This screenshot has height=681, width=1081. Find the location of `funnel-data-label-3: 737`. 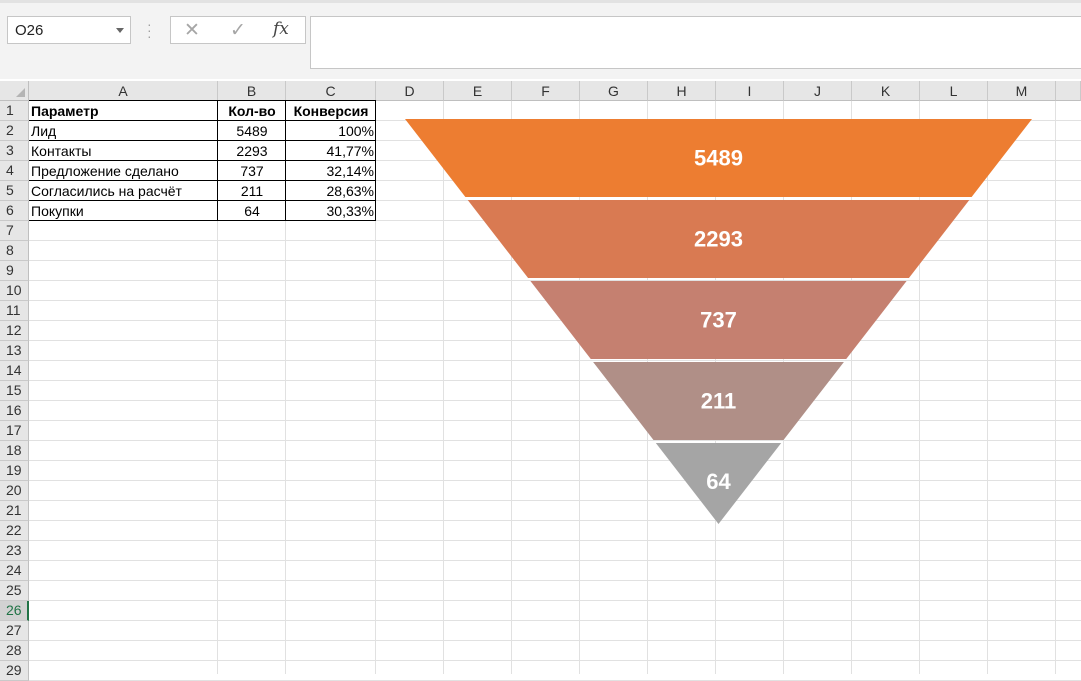

funnel-data-label-3: 737 is located at coordinates (718, 320).